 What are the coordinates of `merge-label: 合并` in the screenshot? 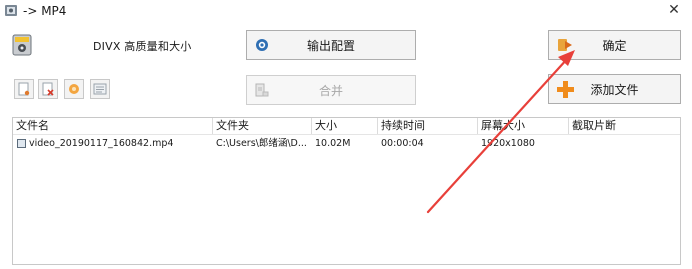 It's located at (330, 90).